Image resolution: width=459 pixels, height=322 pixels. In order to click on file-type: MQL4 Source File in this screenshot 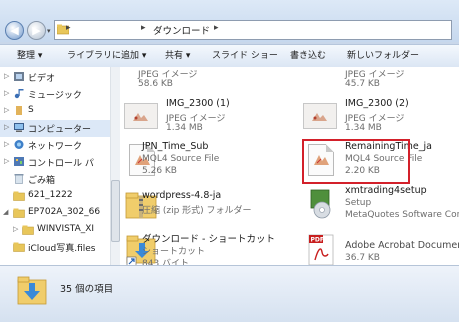, I will do `click(181, 159)`.